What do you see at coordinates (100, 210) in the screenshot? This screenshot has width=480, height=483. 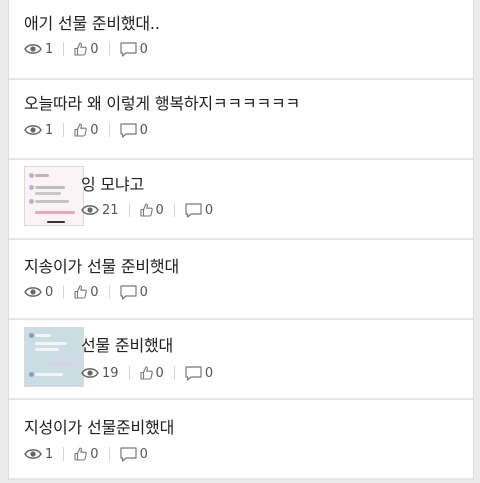 I see `view-count: 21` at bounding box center [100, 210].